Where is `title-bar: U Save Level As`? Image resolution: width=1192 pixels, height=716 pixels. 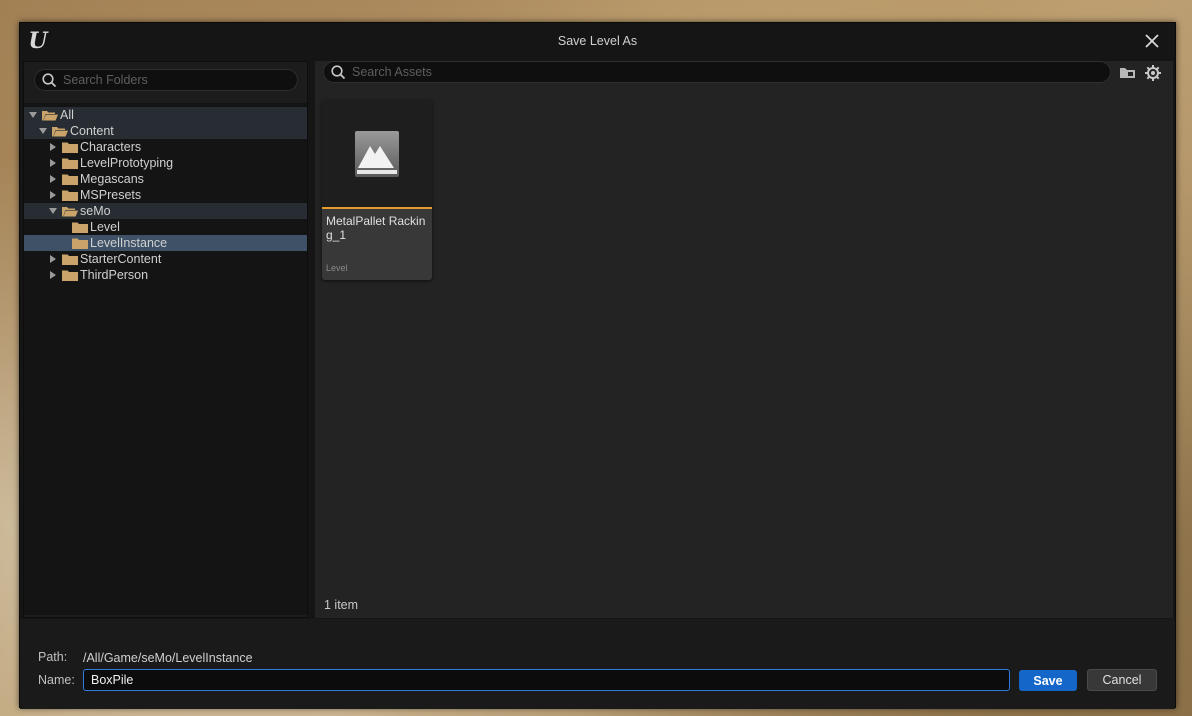 title-bar: U Save Level As is located at coordinates (597, 41).